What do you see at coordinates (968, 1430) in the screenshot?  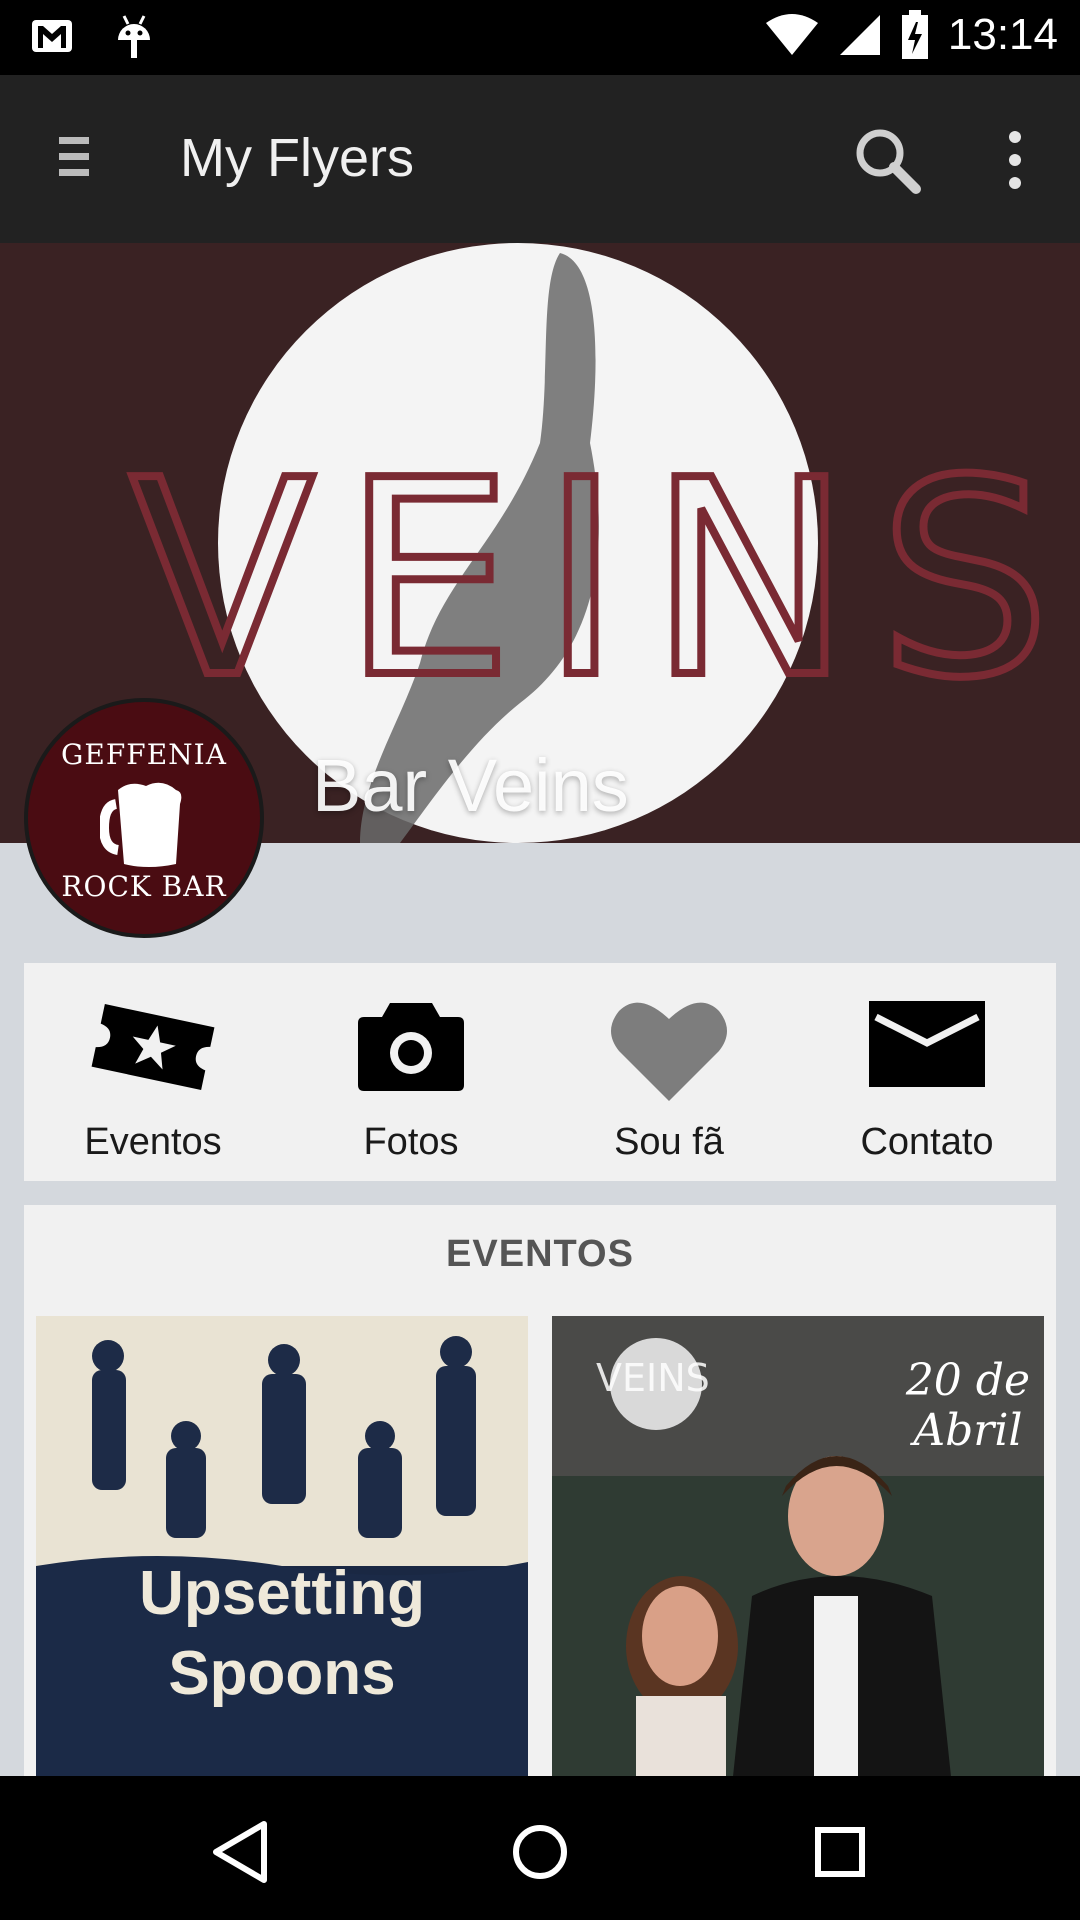 I see `flyer-date-line2: Abril` at bounding box center [968, 1430].